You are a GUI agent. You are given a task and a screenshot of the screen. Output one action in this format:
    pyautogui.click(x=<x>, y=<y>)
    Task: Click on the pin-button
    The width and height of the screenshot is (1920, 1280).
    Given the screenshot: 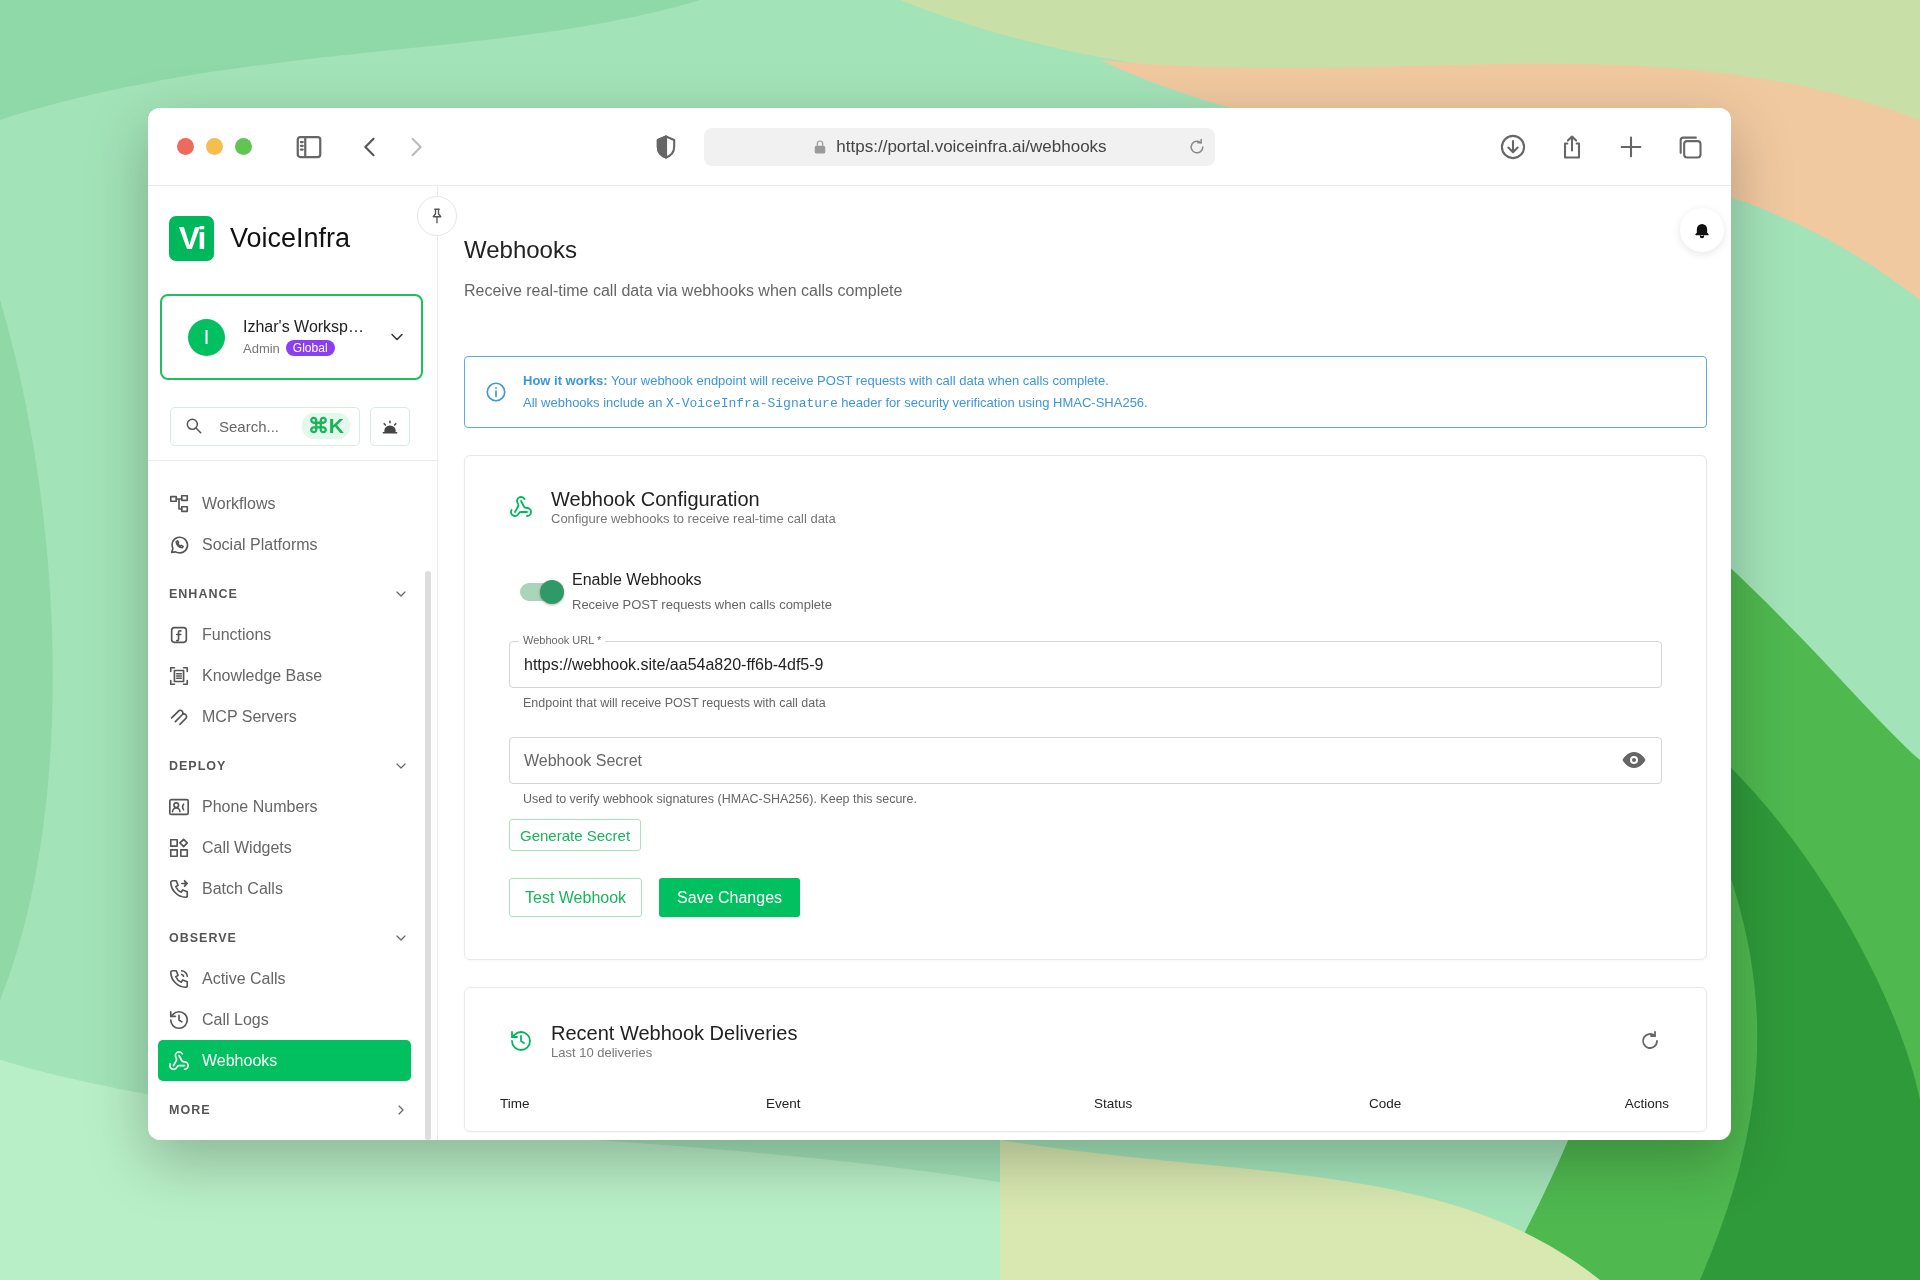 What is the action you would take?
    pyautogui.click(x=437, y=216)
    